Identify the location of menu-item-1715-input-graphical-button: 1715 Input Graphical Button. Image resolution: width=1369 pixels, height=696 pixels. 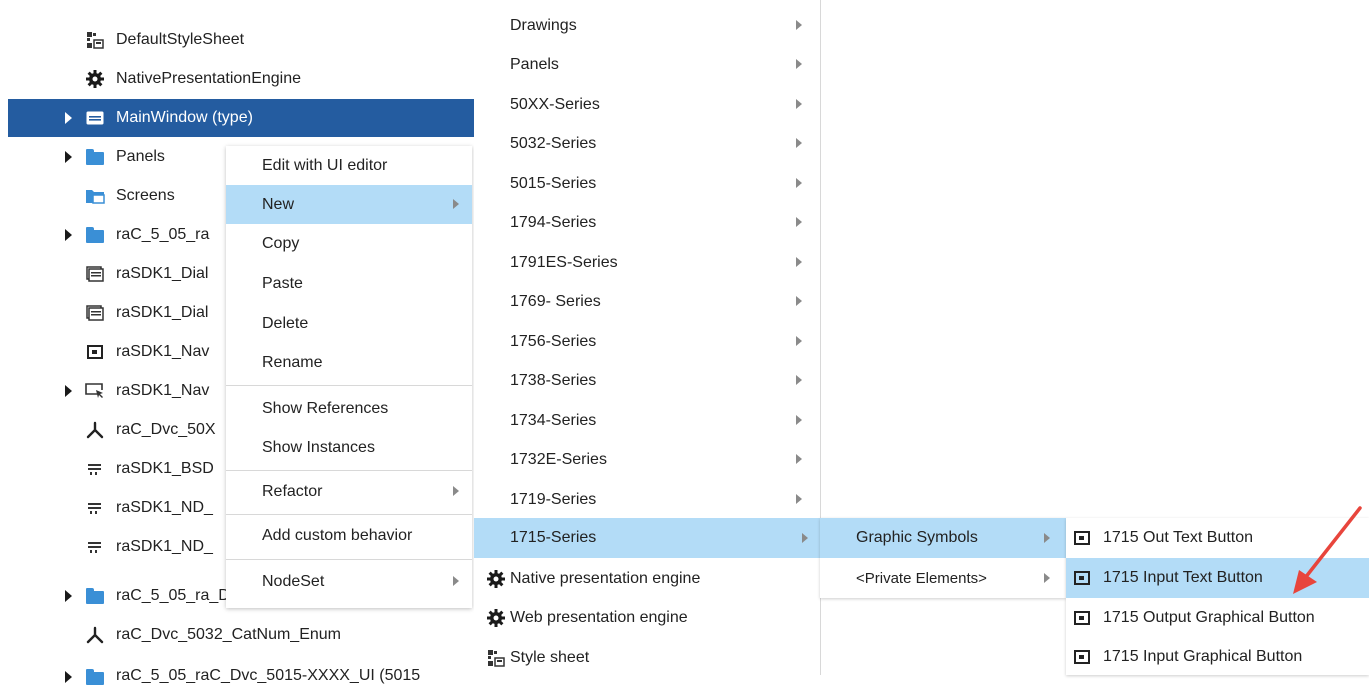
(1217, 656).